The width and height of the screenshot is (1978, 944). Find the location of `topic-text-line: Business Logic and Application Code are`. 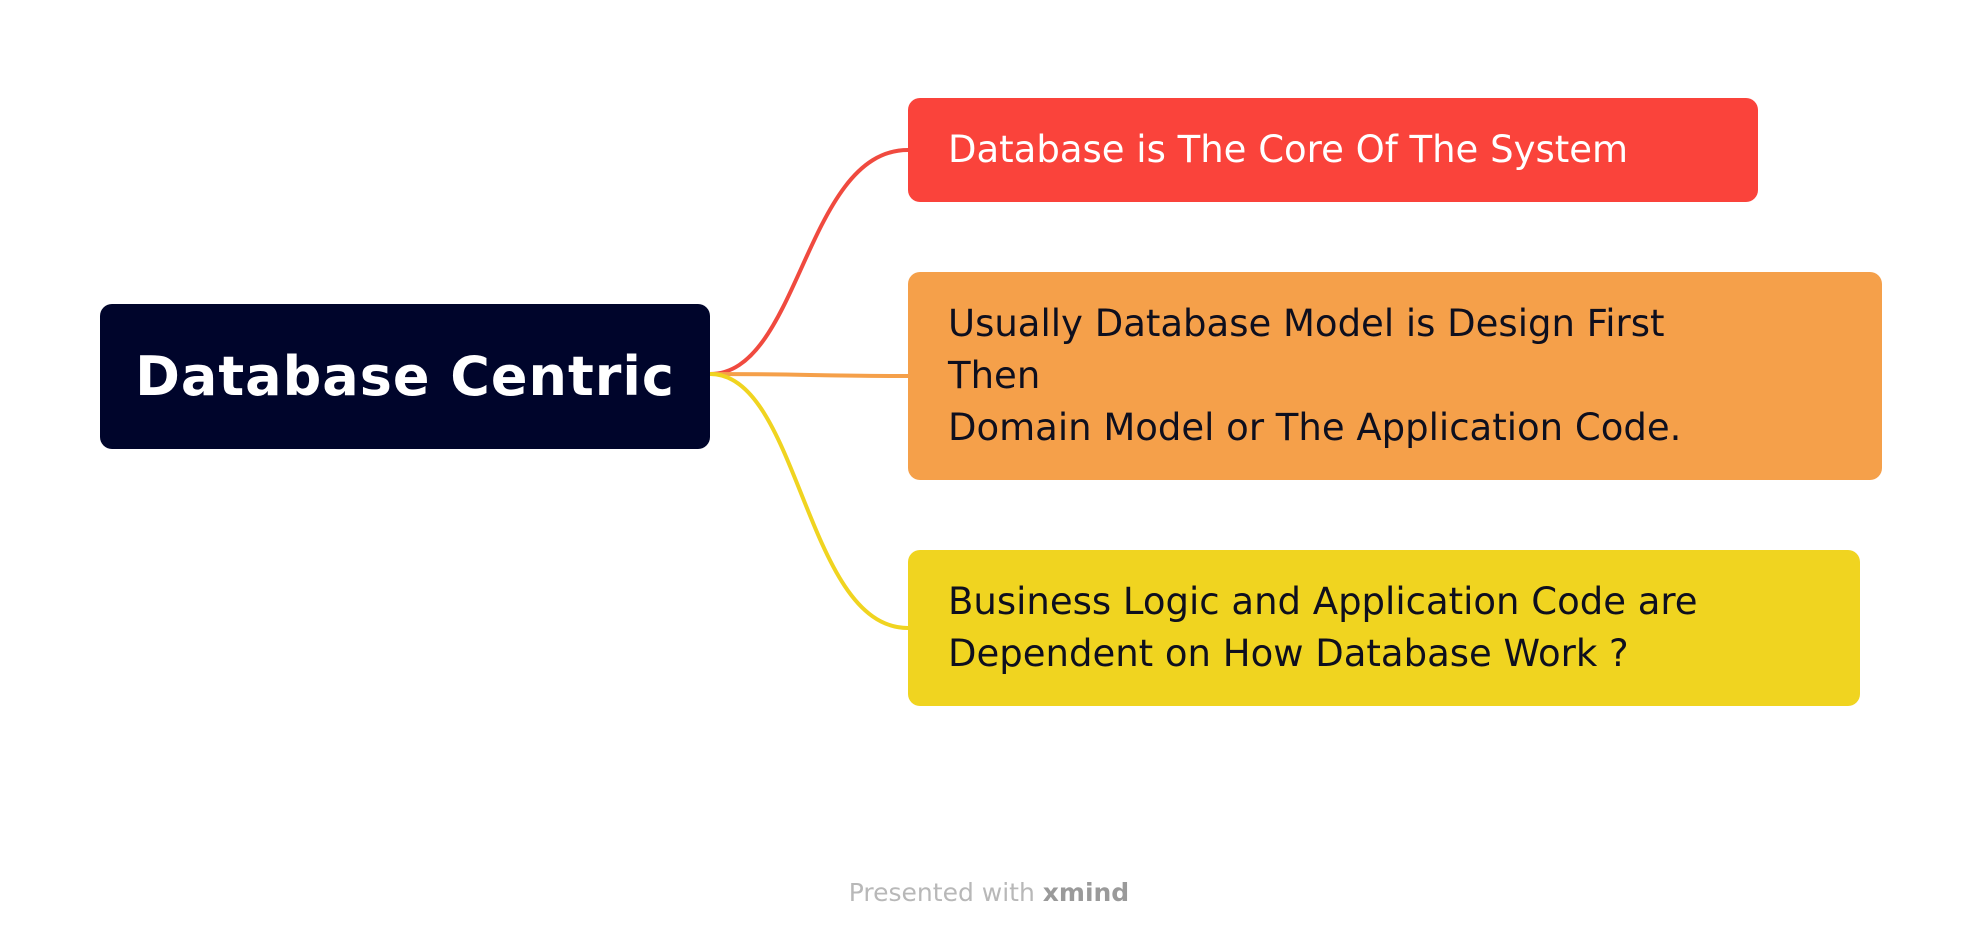

topic-text-line: Business Logic and Application Code are is located at coordinates (1323, 601).